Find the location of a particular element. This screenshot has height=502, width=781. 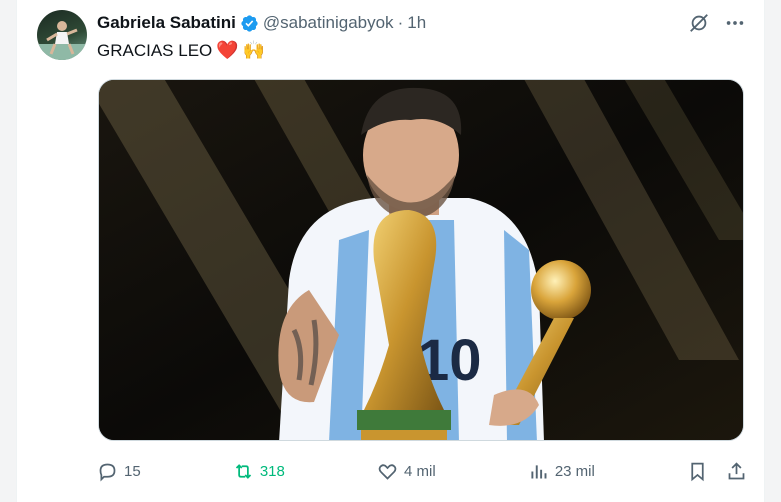

like-count: 4 mil is located at coordinates (420, 471).